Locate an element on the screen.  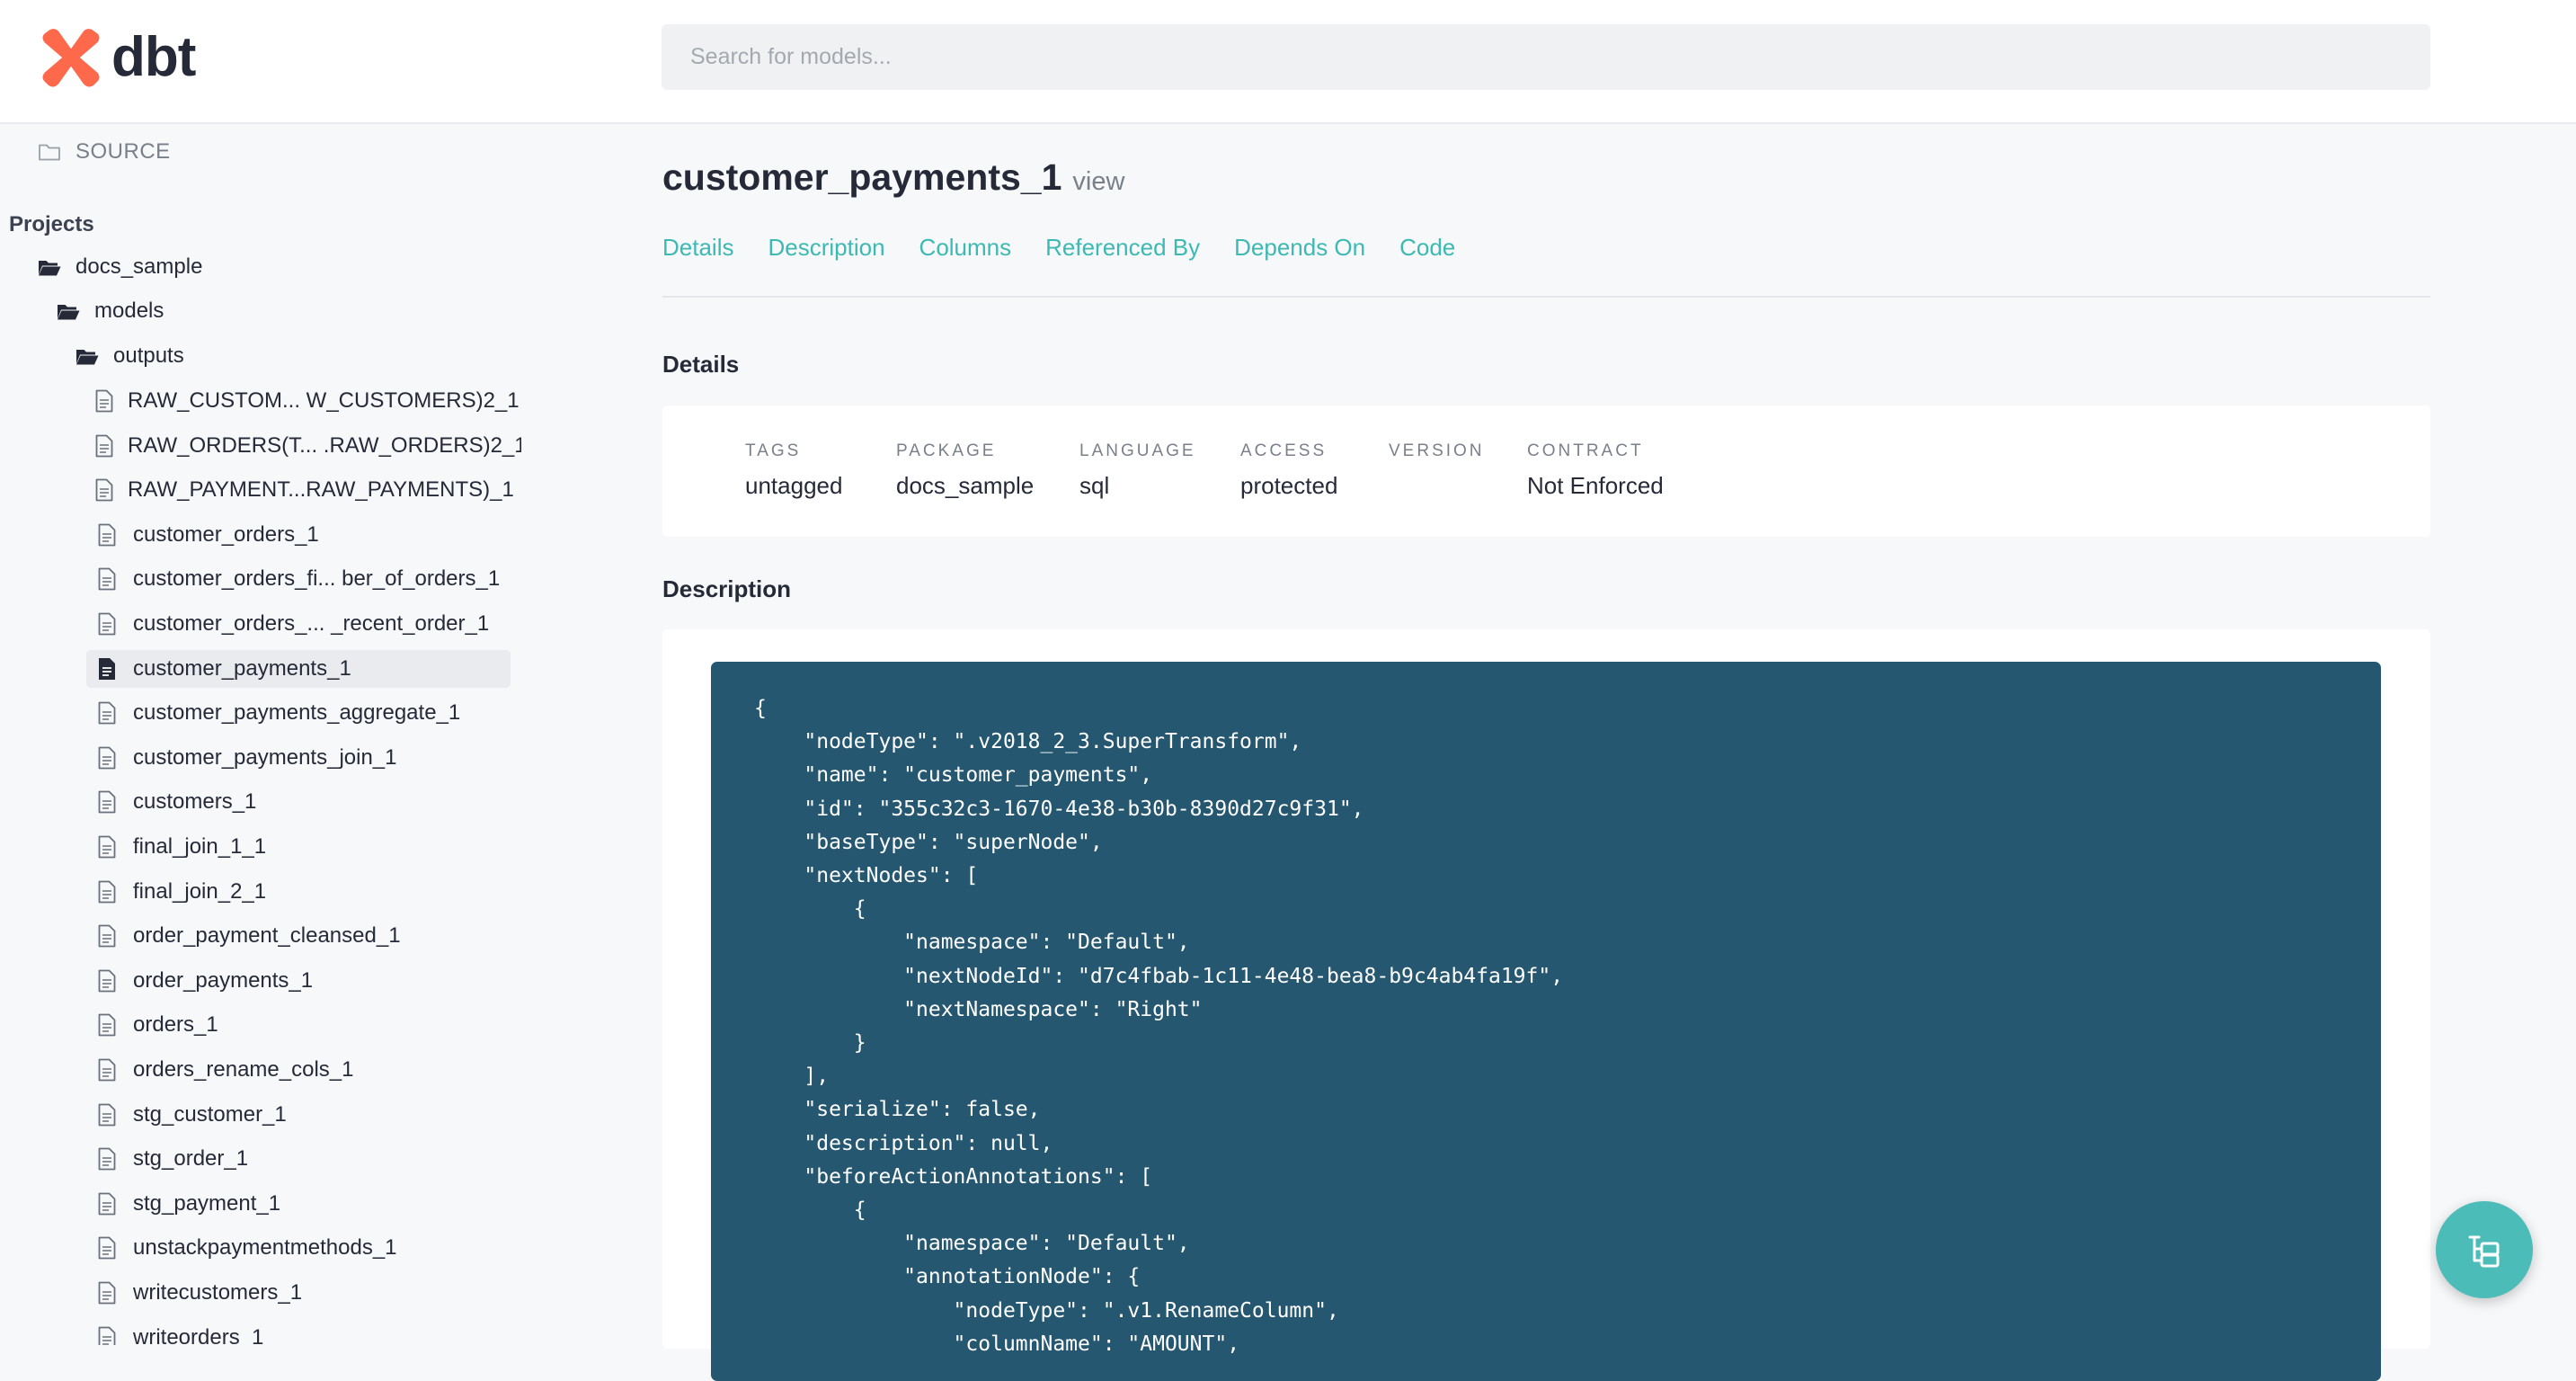
sidebar-model-label: writecustomers_1 is located at coordinates (218, 1292).